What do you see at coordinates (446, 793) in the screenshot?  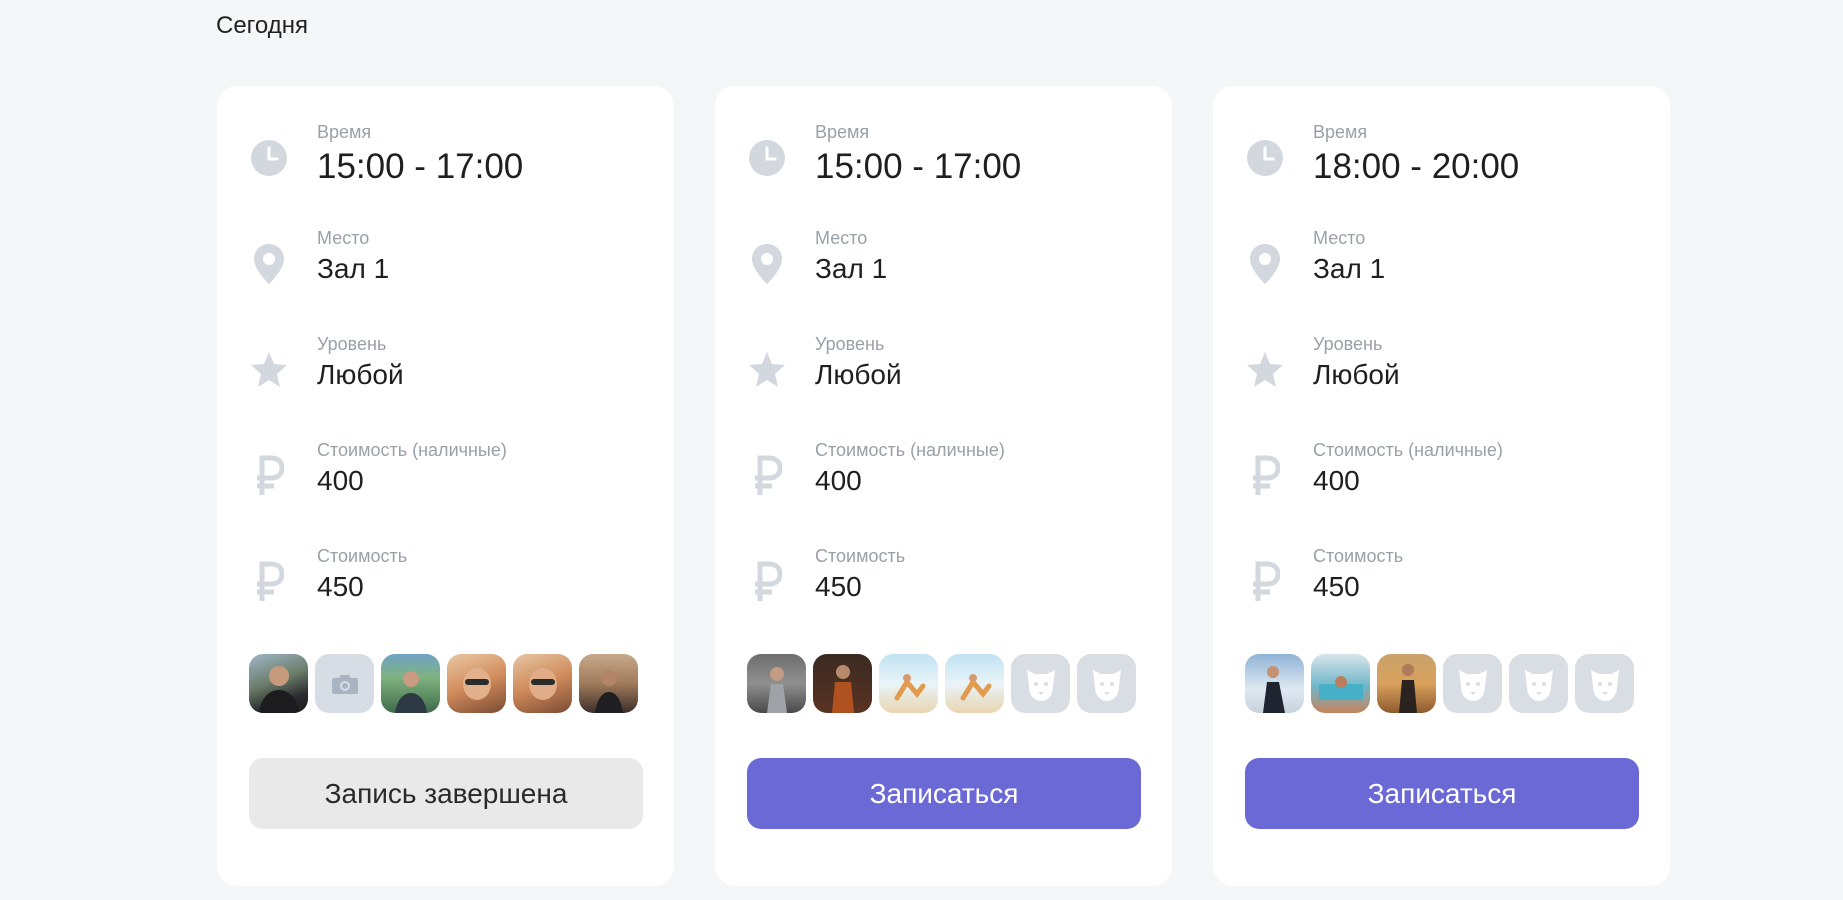 I see `registration-closed-button: Запись завершена` at bounding box center [446, 793].